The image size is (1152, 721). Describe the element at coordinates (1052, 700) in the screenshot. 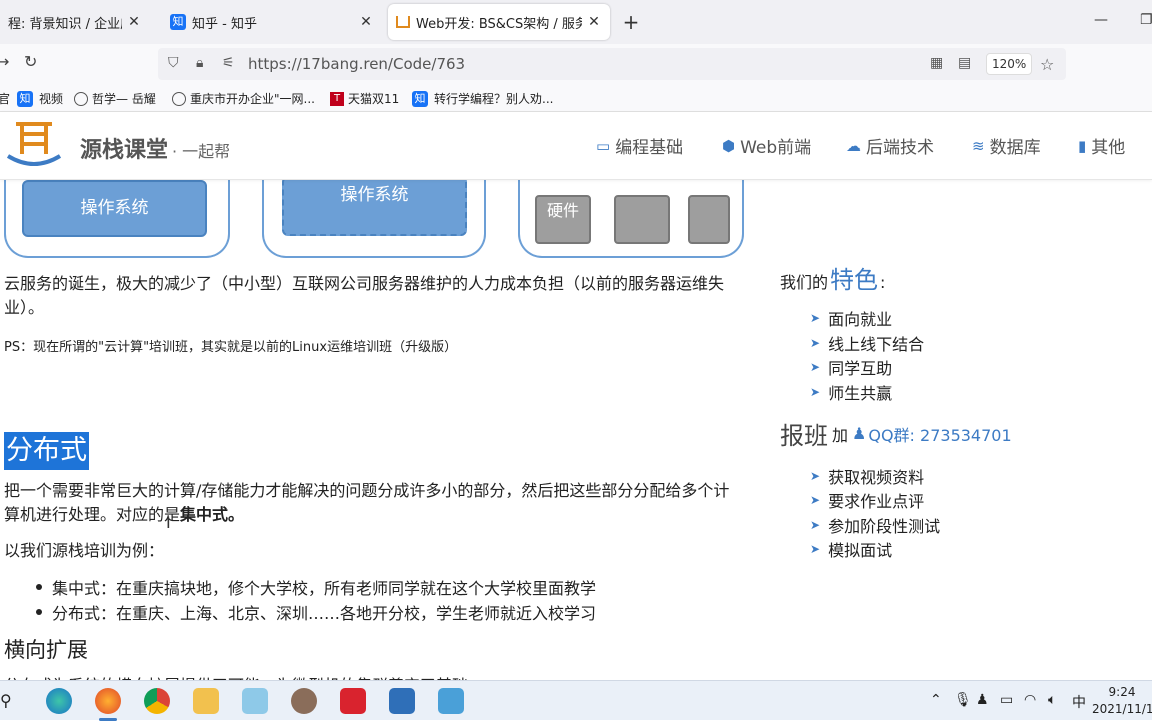

I see `speaker-icon: 🔈︎` at that location.